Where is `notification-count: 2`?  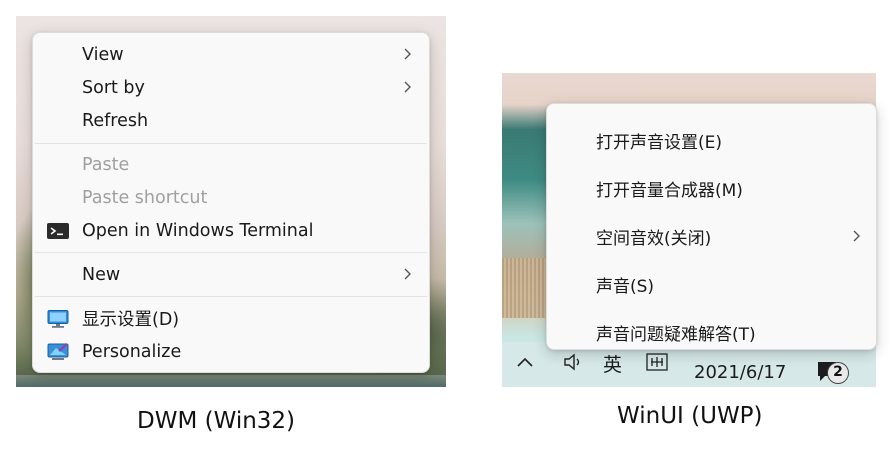 notification-count: 2 is located at coordinates (838, 372).